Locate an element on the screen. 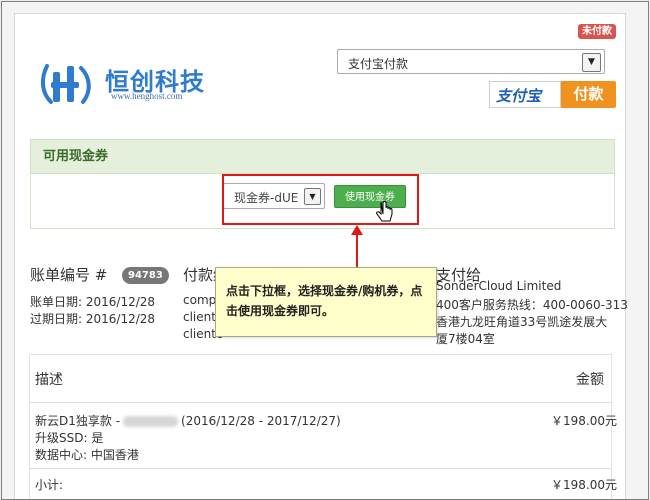 This screenshot has height=500, width=650. callout-line is located at coordinates (357, 249).